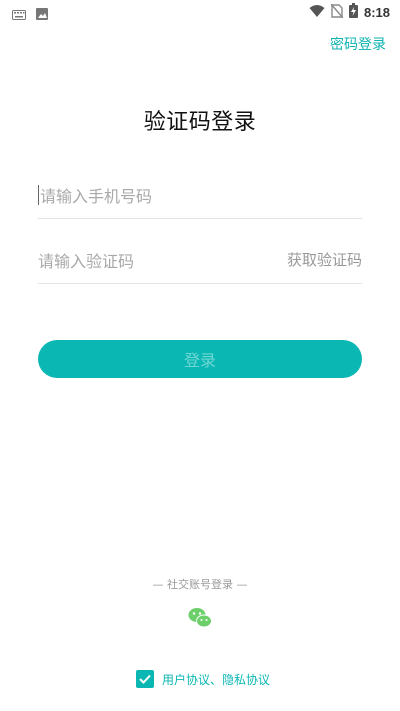 This screenshot has width=400, height=711. What do you see at coordinates (376, 12) in the screenshot?
I see `status-time: 8:18` at bounding box center [376, 12].